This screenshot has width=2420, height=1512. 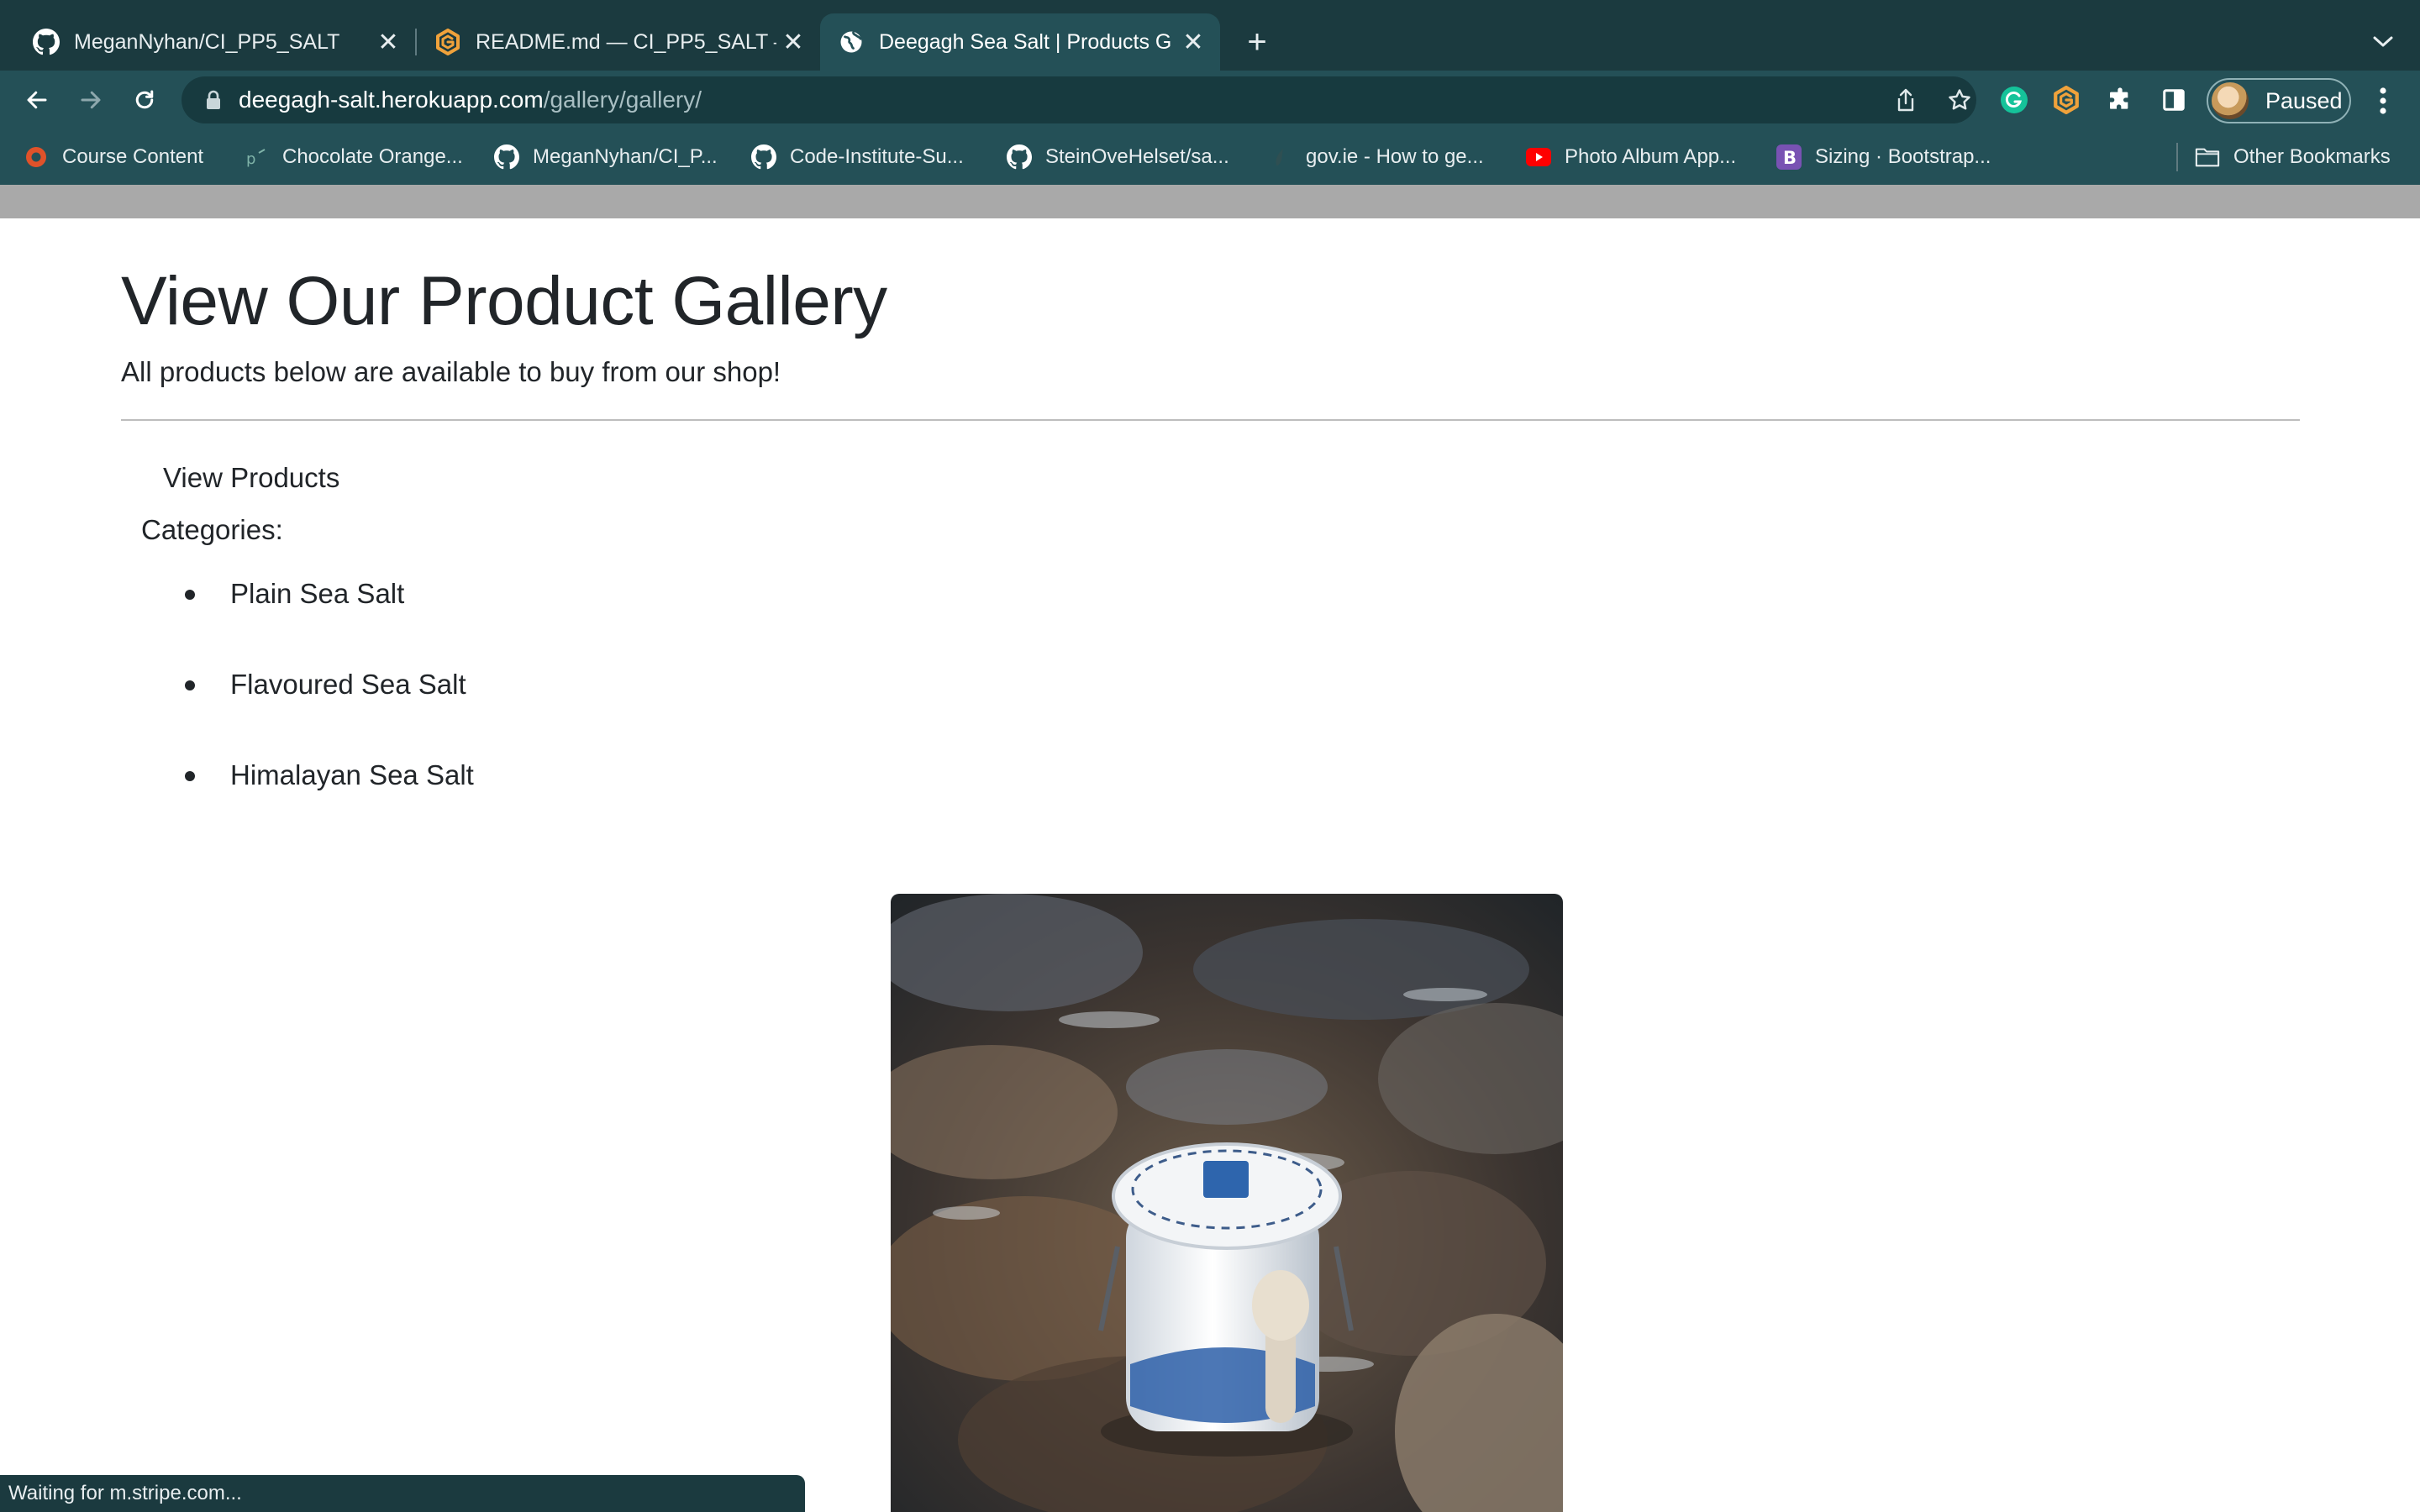 I want to click on tab-readme: README.md — CI_PP5_SALT — ✕, so click(x=620, y=42).